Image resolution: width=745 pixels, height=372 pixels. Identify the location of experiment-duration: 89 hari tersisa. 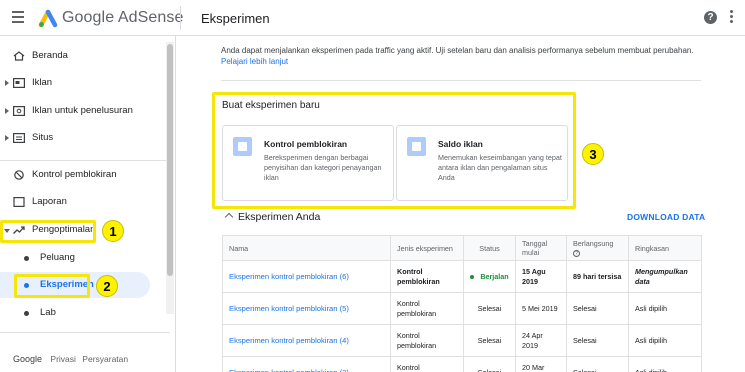
(597, 276).